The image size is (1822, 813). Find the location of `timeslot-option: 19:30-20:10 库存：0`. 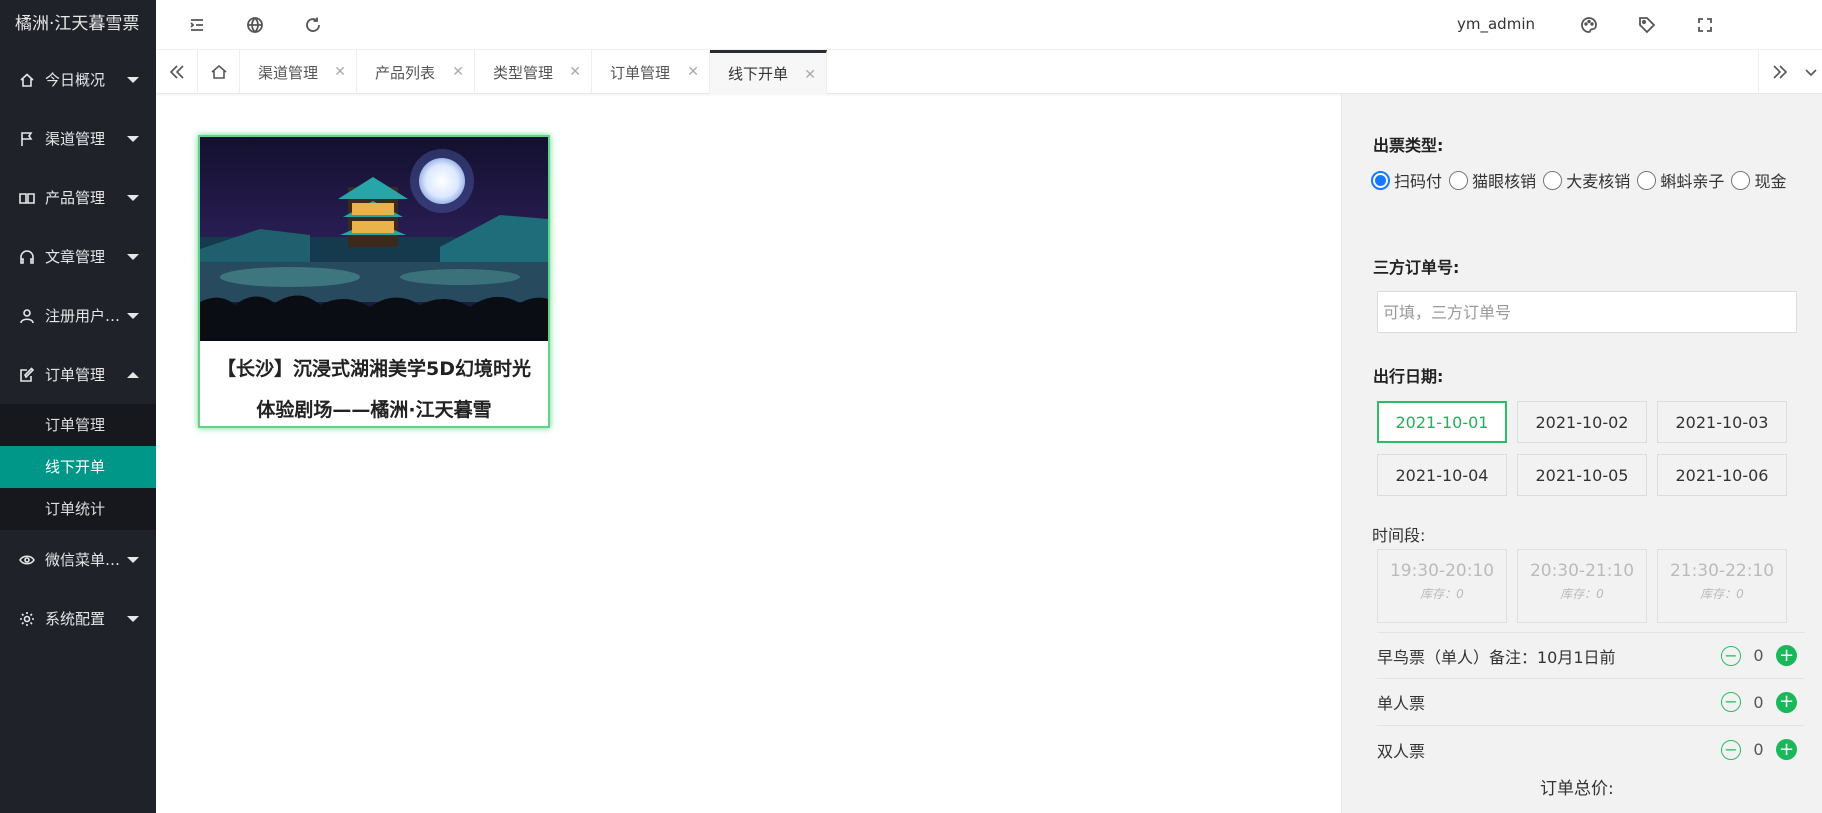

timeslot-option: 19:30-20:10 库存：0 is located at coordinates (1442, 586).